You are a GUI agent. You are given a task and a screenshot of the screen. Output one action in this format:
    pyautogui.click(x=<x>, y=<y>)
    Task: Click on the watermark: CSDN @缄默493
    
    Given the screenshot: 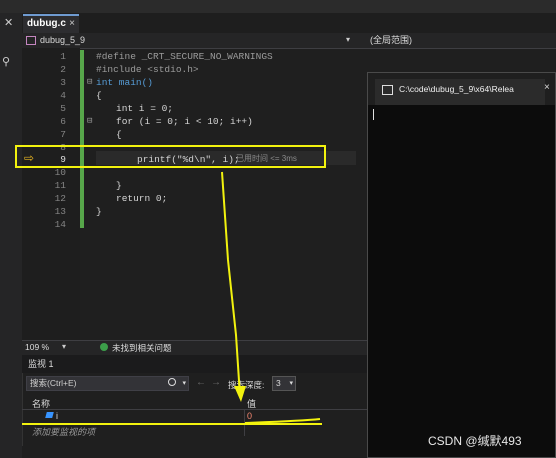 What is the action you would take?
    pyautogui.click(x=475, y=441)
    